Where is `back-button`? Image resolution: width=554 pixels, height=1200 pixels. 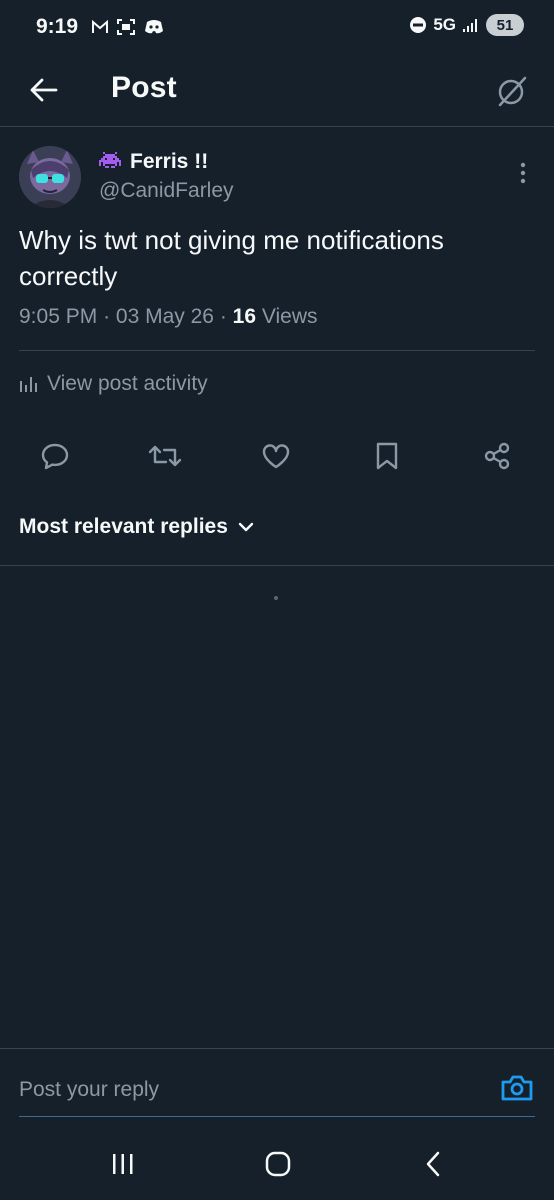 back-button is located at coordinates (44, 90).